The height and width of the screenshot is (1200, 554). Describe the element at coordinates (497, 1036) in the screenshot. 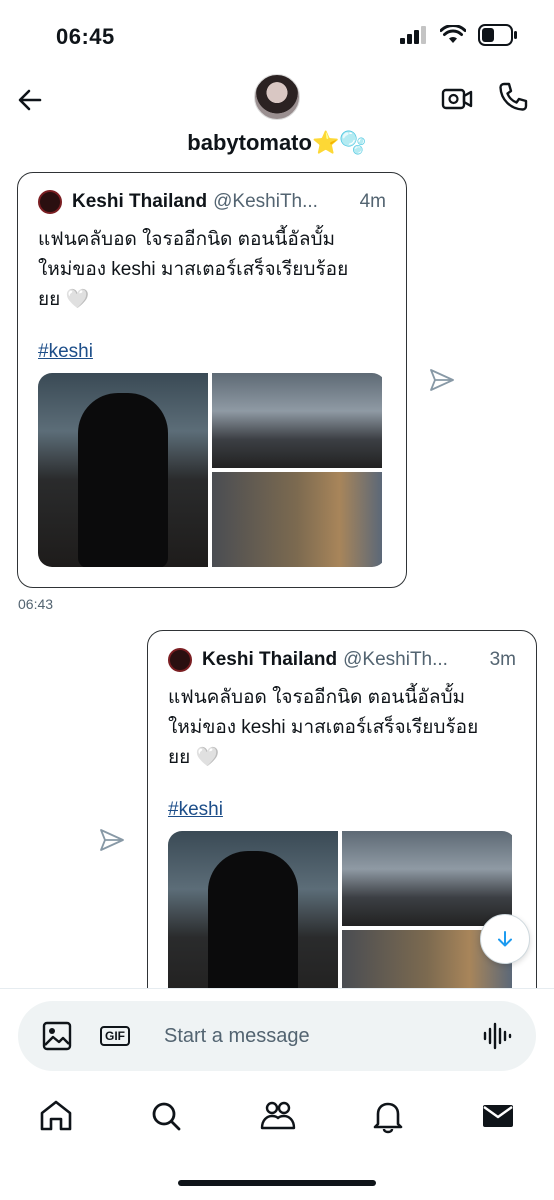

I see `voice-message-icon` at that location.